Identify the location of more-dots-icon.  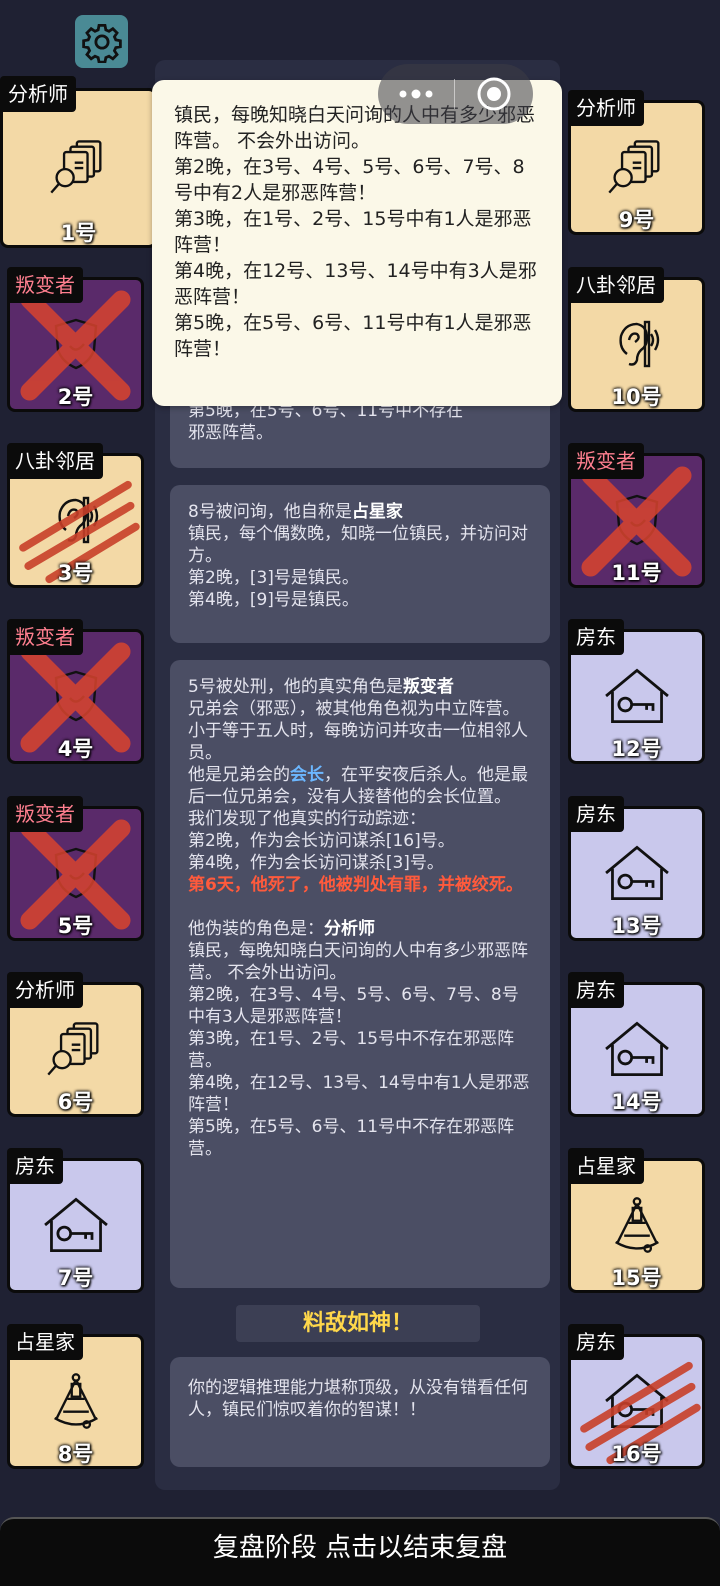
(416, 94).